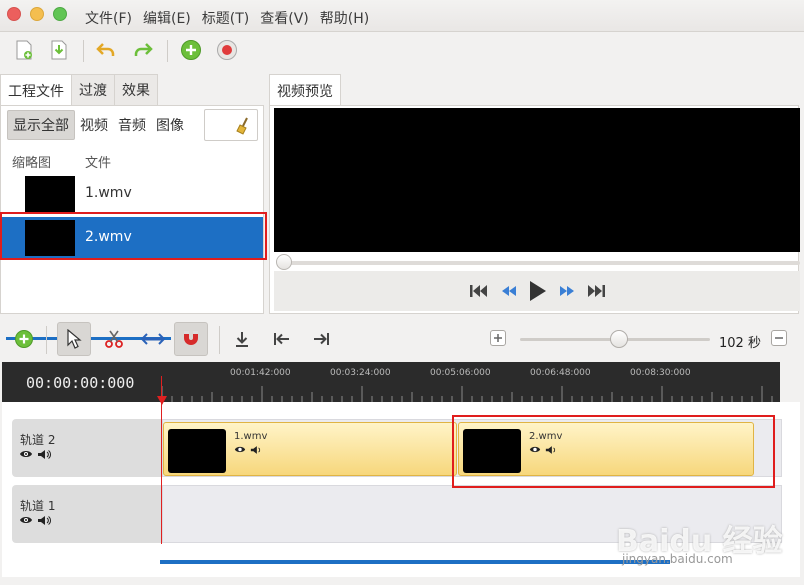 The width and height of the screenshot is (804, 585). I want to click on timeline-clip: 1.wmv, so click(310, 449).